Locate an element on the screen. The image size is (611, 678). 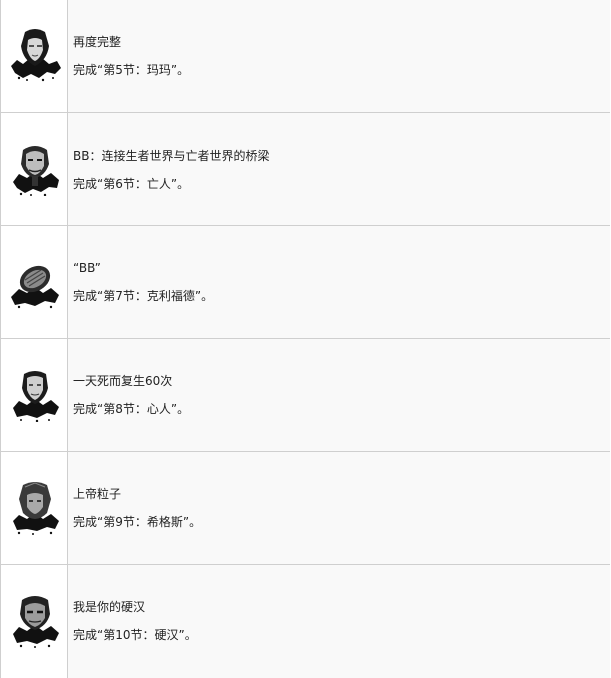
trophy-description: 完成“第5节：玛玛”。 is located at coordinates (131, 70).